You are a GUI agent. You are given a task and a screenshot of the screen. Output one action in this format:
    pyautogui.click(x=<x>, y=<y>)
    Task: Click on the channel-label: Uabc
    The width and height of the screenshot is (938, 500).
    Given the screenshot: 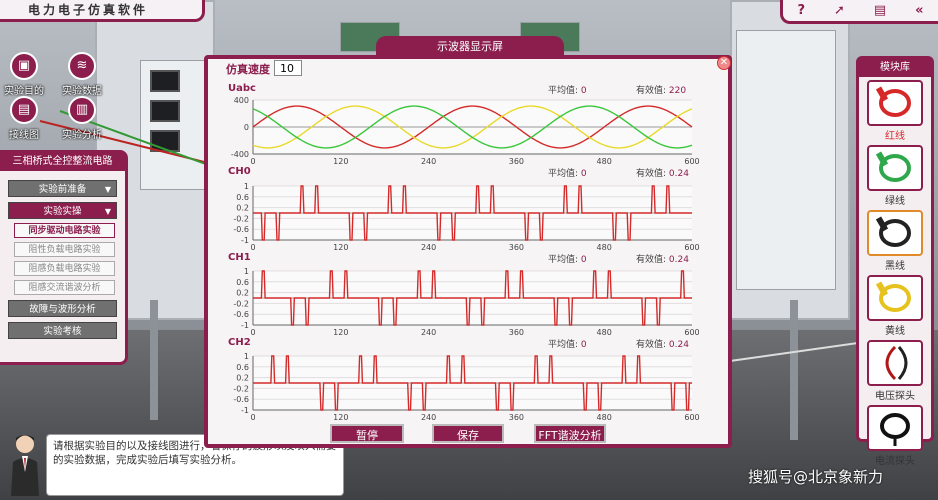 What is the action you would take?
    pyautogui.click(x=242, y=88)
    